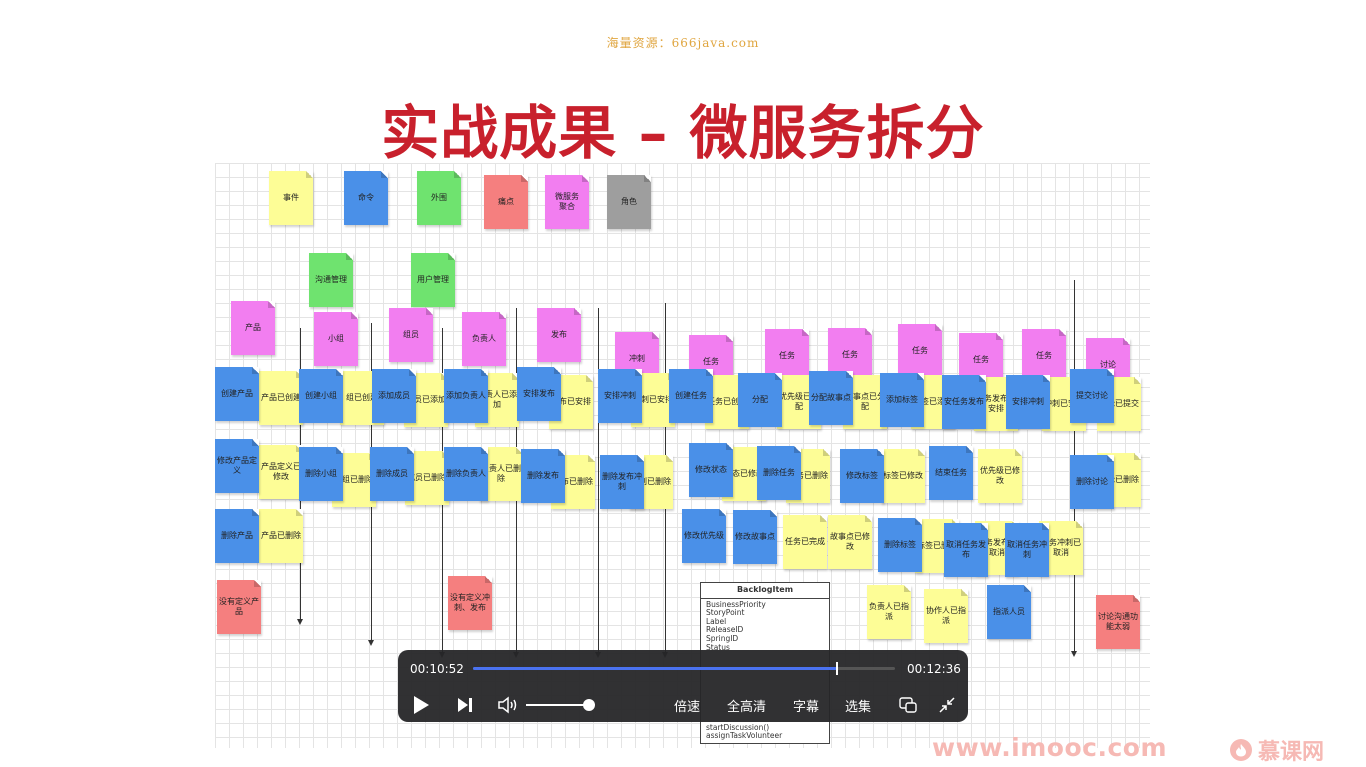 The height and width of the screenshot is (767, 1366). What do you see at coordinates (539, 394) in the screenshot?
I see `command-schedule-release: 安排发布` at bounding box center [539, 394].